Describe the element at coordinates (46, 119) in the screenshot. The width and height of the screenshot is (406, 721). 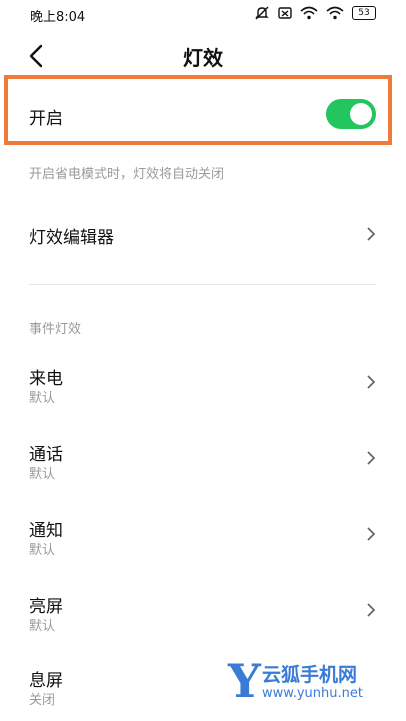
I see `enable-label: 开启` at that location.